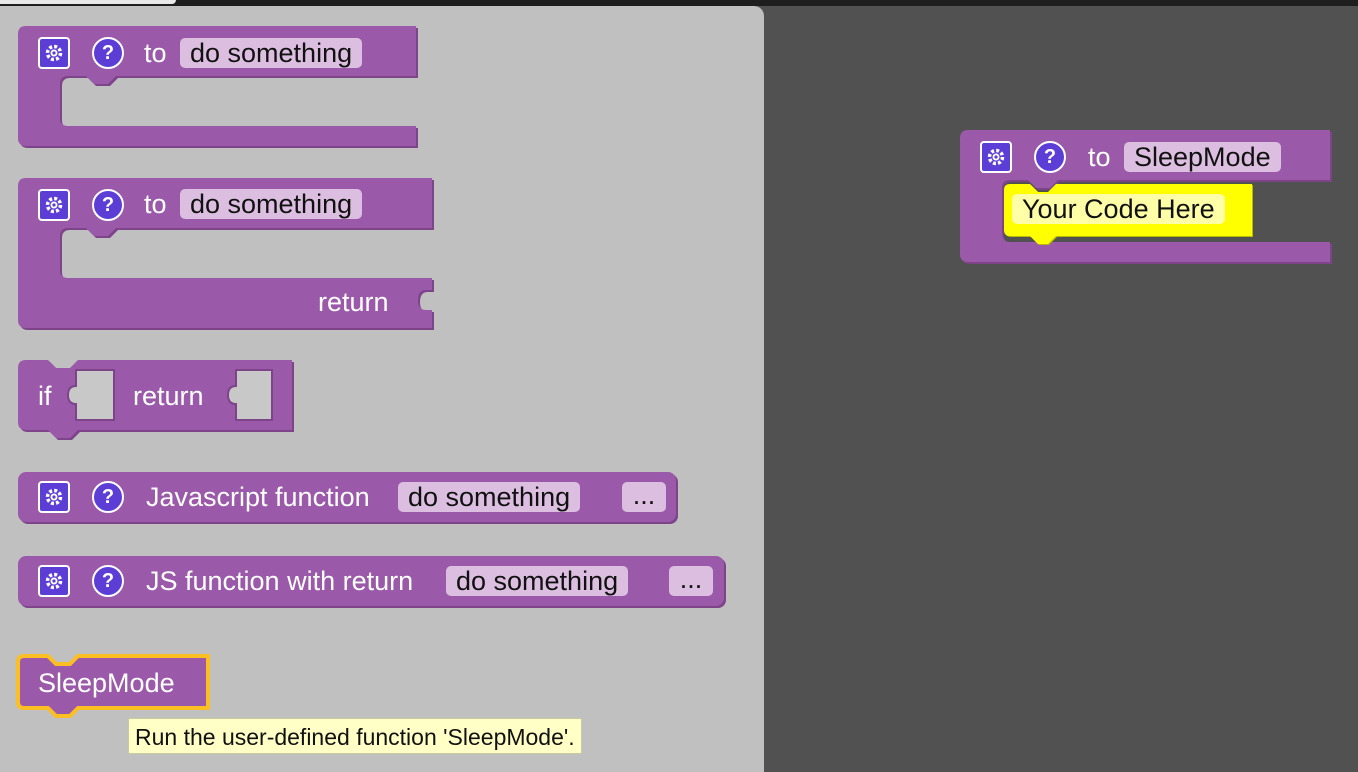  Describe the element at coordinates (280, 581) in the screenshot. I see `js-function-return-label: JS function with return` at that location.